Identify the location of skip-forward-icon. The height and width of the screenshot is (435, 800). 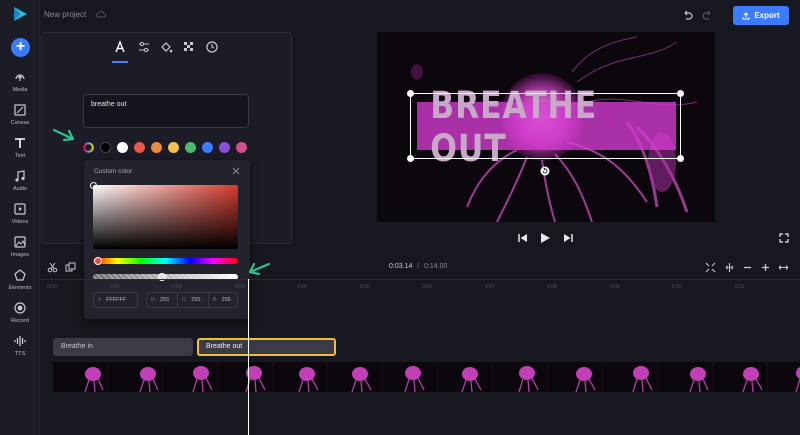
(568, 238).